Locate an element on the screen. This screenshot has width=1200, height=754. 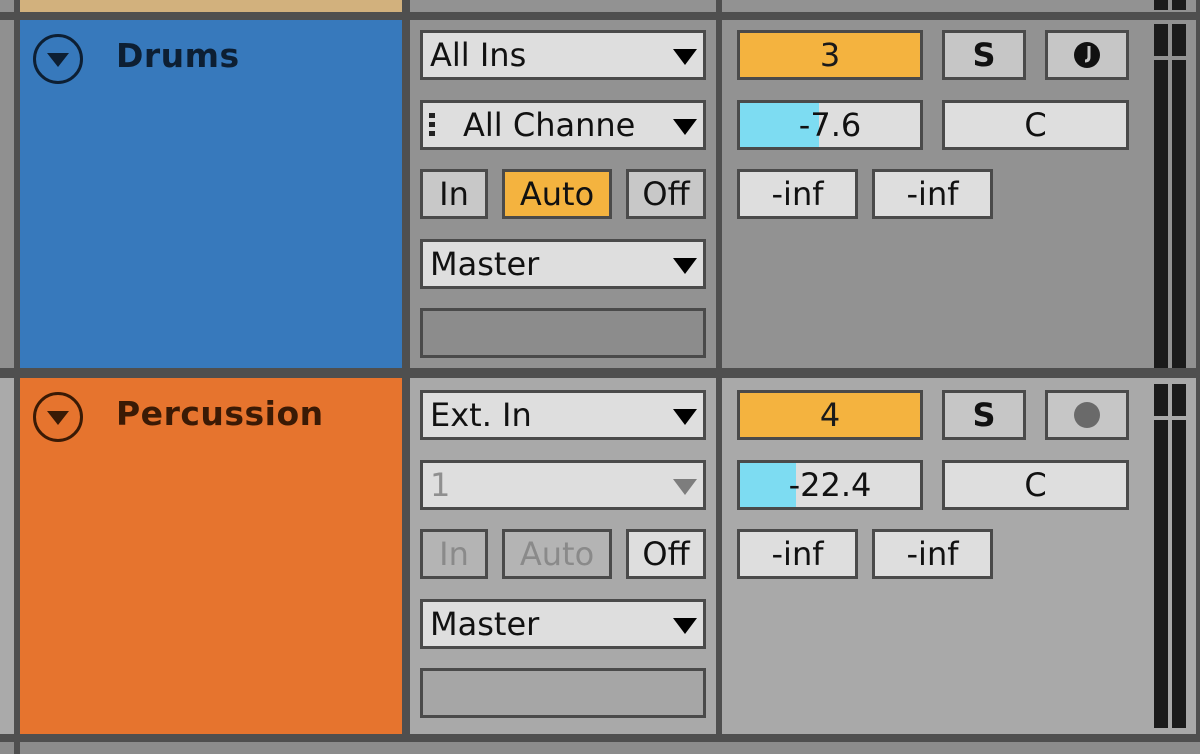
volume-value: -7.6 is located at coordinates (830, 125).